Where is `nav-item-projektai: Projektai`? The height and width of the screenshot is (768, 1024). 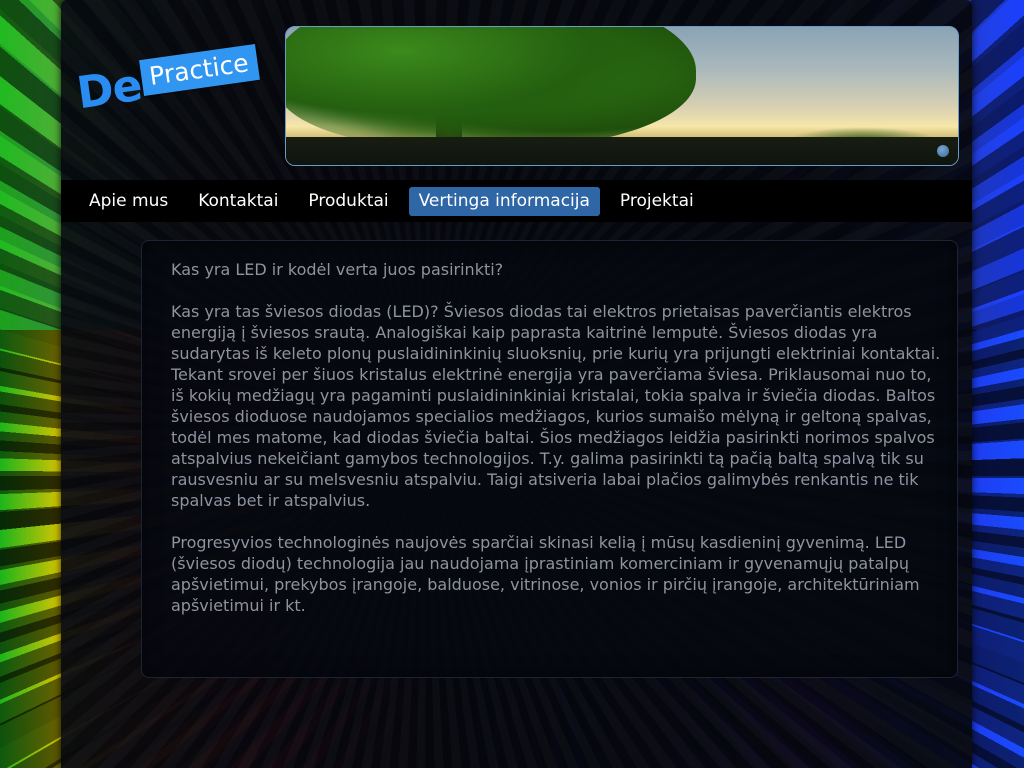 nav-item-projektai: Projektai is located at coordinates (657, 201).